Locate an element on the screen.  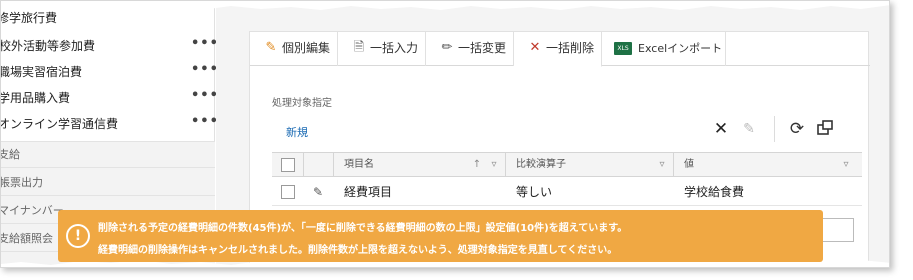
torn-edge-top is located at coordinates (445, 5).